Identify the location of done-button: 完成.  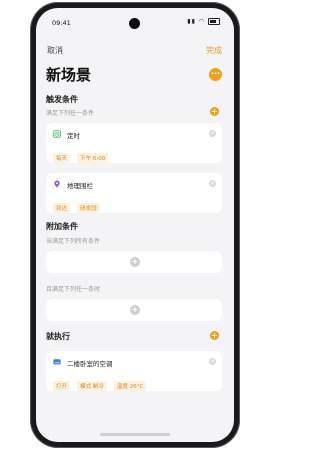
(214, 50).